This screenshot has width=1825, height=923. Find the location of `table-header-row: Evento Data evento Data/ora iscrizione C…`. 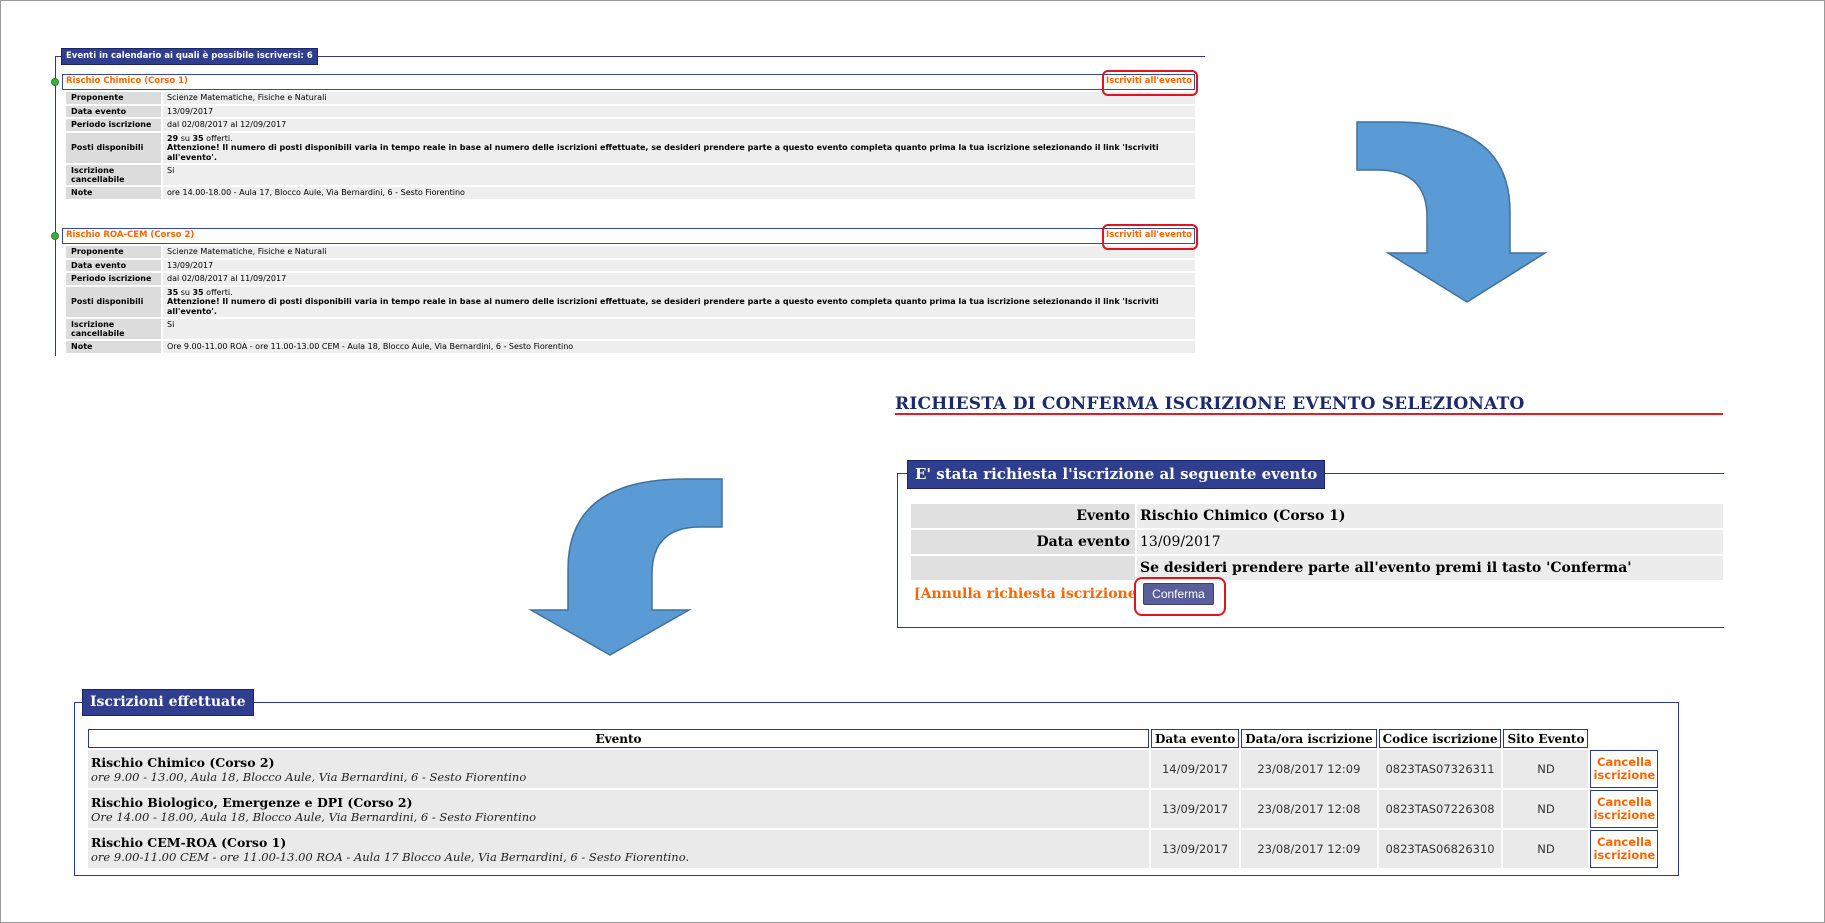

table-header-row: Evento Data evento Data/ora iscrizione C… is located at coordinates (873, 738).